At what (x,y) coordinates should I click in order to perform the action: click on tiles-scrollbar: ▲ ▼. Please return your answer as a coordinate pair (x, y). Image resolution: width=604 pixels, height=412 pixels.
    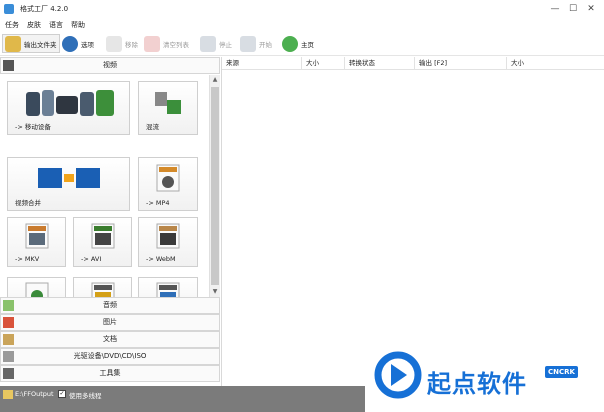
    Looking at the image, I should click on (214, 186).